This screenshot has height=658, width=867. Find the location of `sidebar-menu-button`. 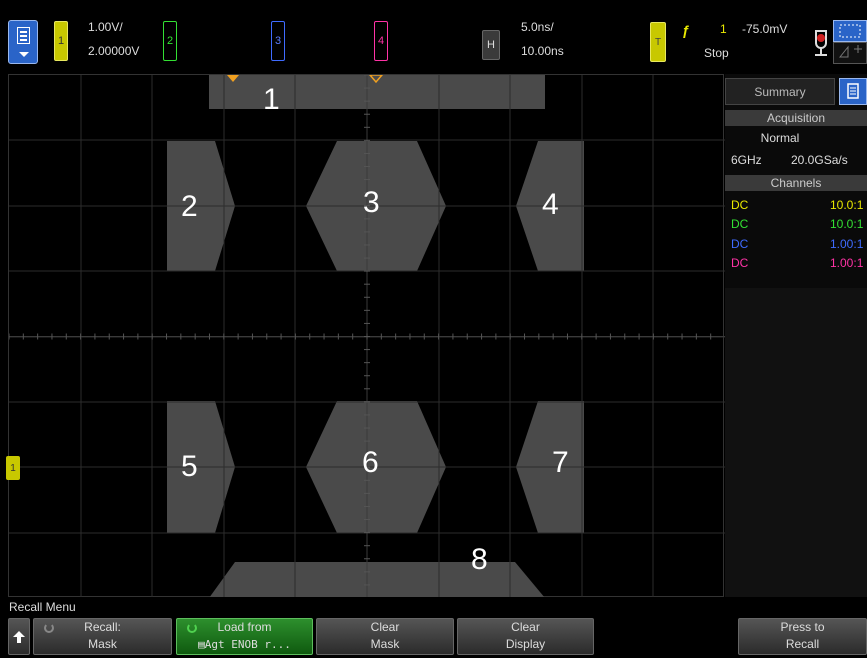

sidebar-menu-button is located at coordinates (853, 91).